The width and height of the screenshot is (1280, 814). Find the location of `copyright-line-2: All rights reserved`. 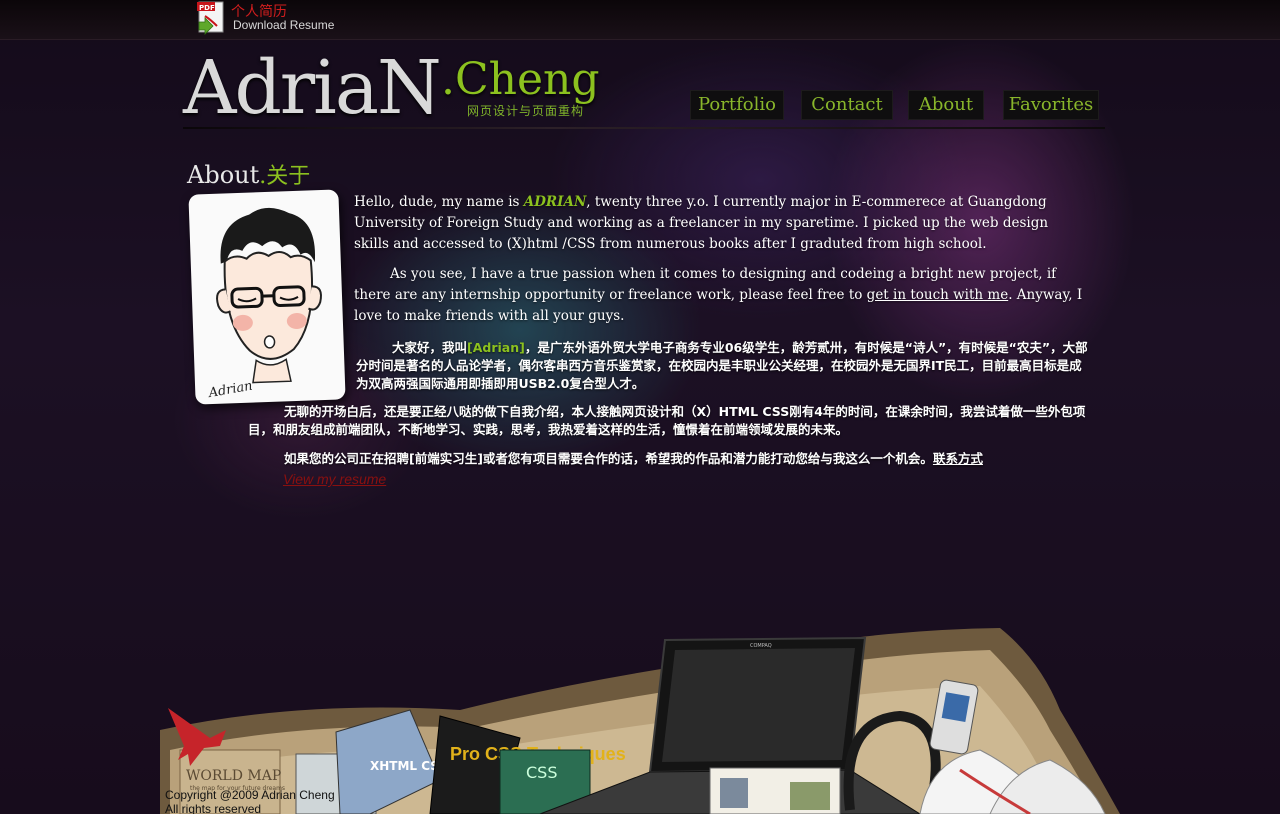

copyright-line-2: All rights reserved is located at coordinates (213, 808).